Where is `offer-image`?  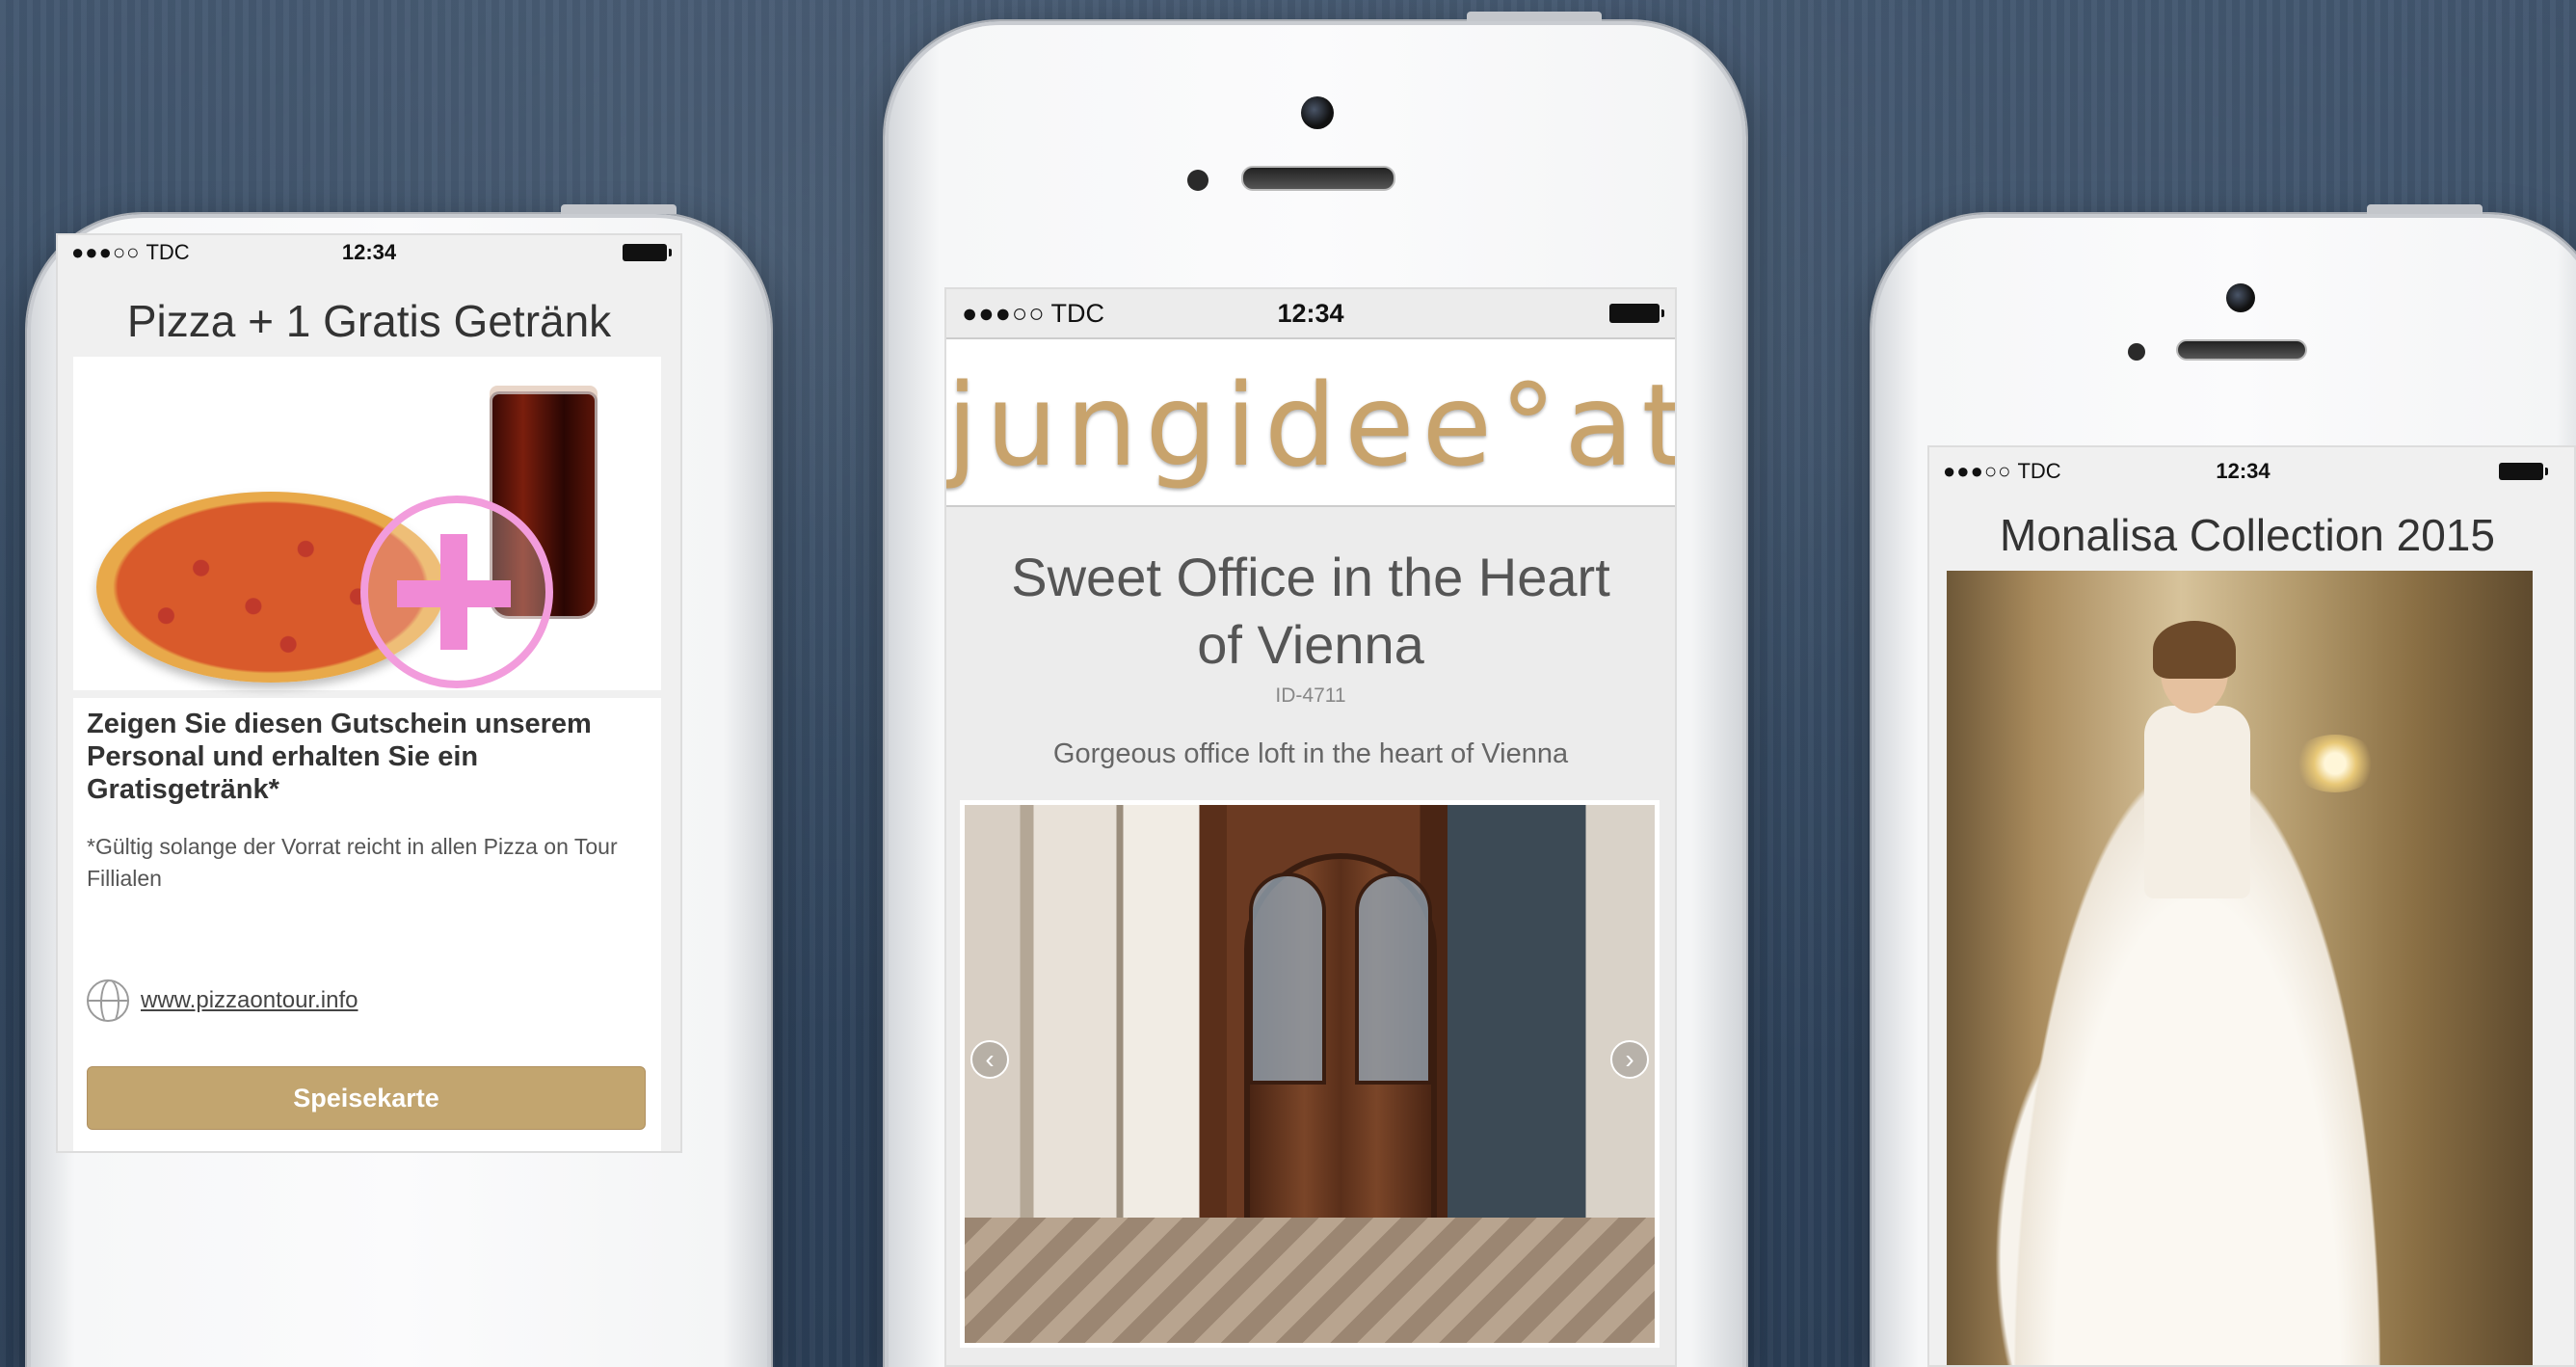 offer-image is located at coordinates (367, 523).